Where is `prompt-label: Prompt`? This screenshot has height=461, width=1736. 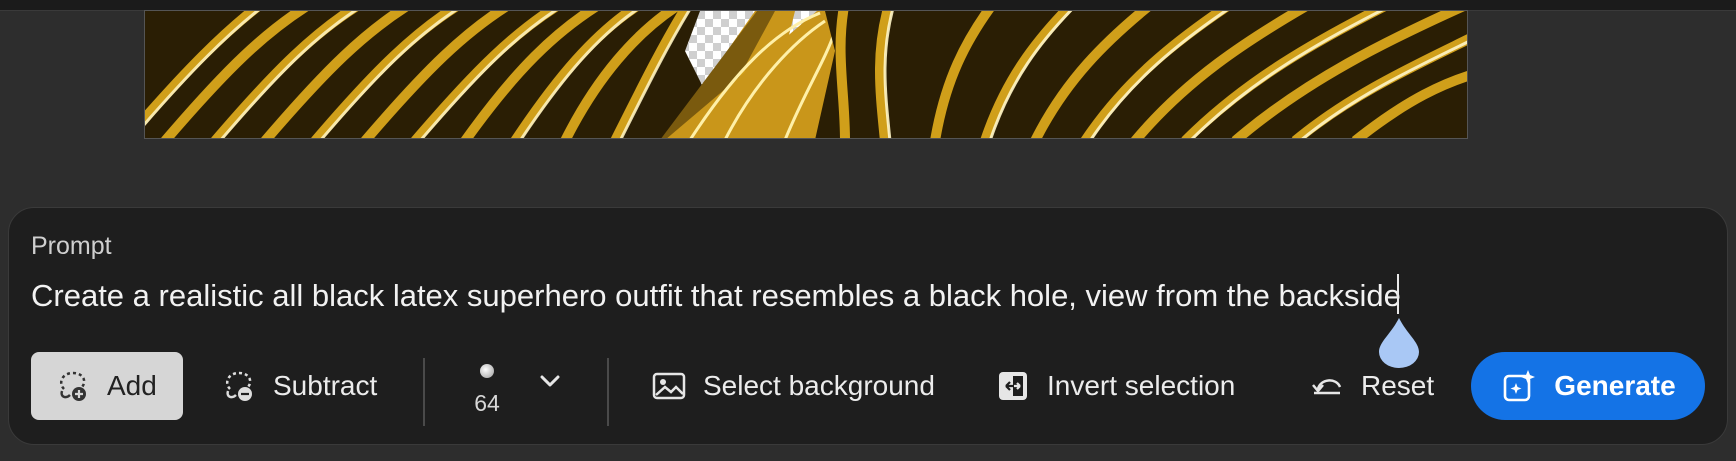 prompt-label: Prompt is located at coordinates (71, 246).